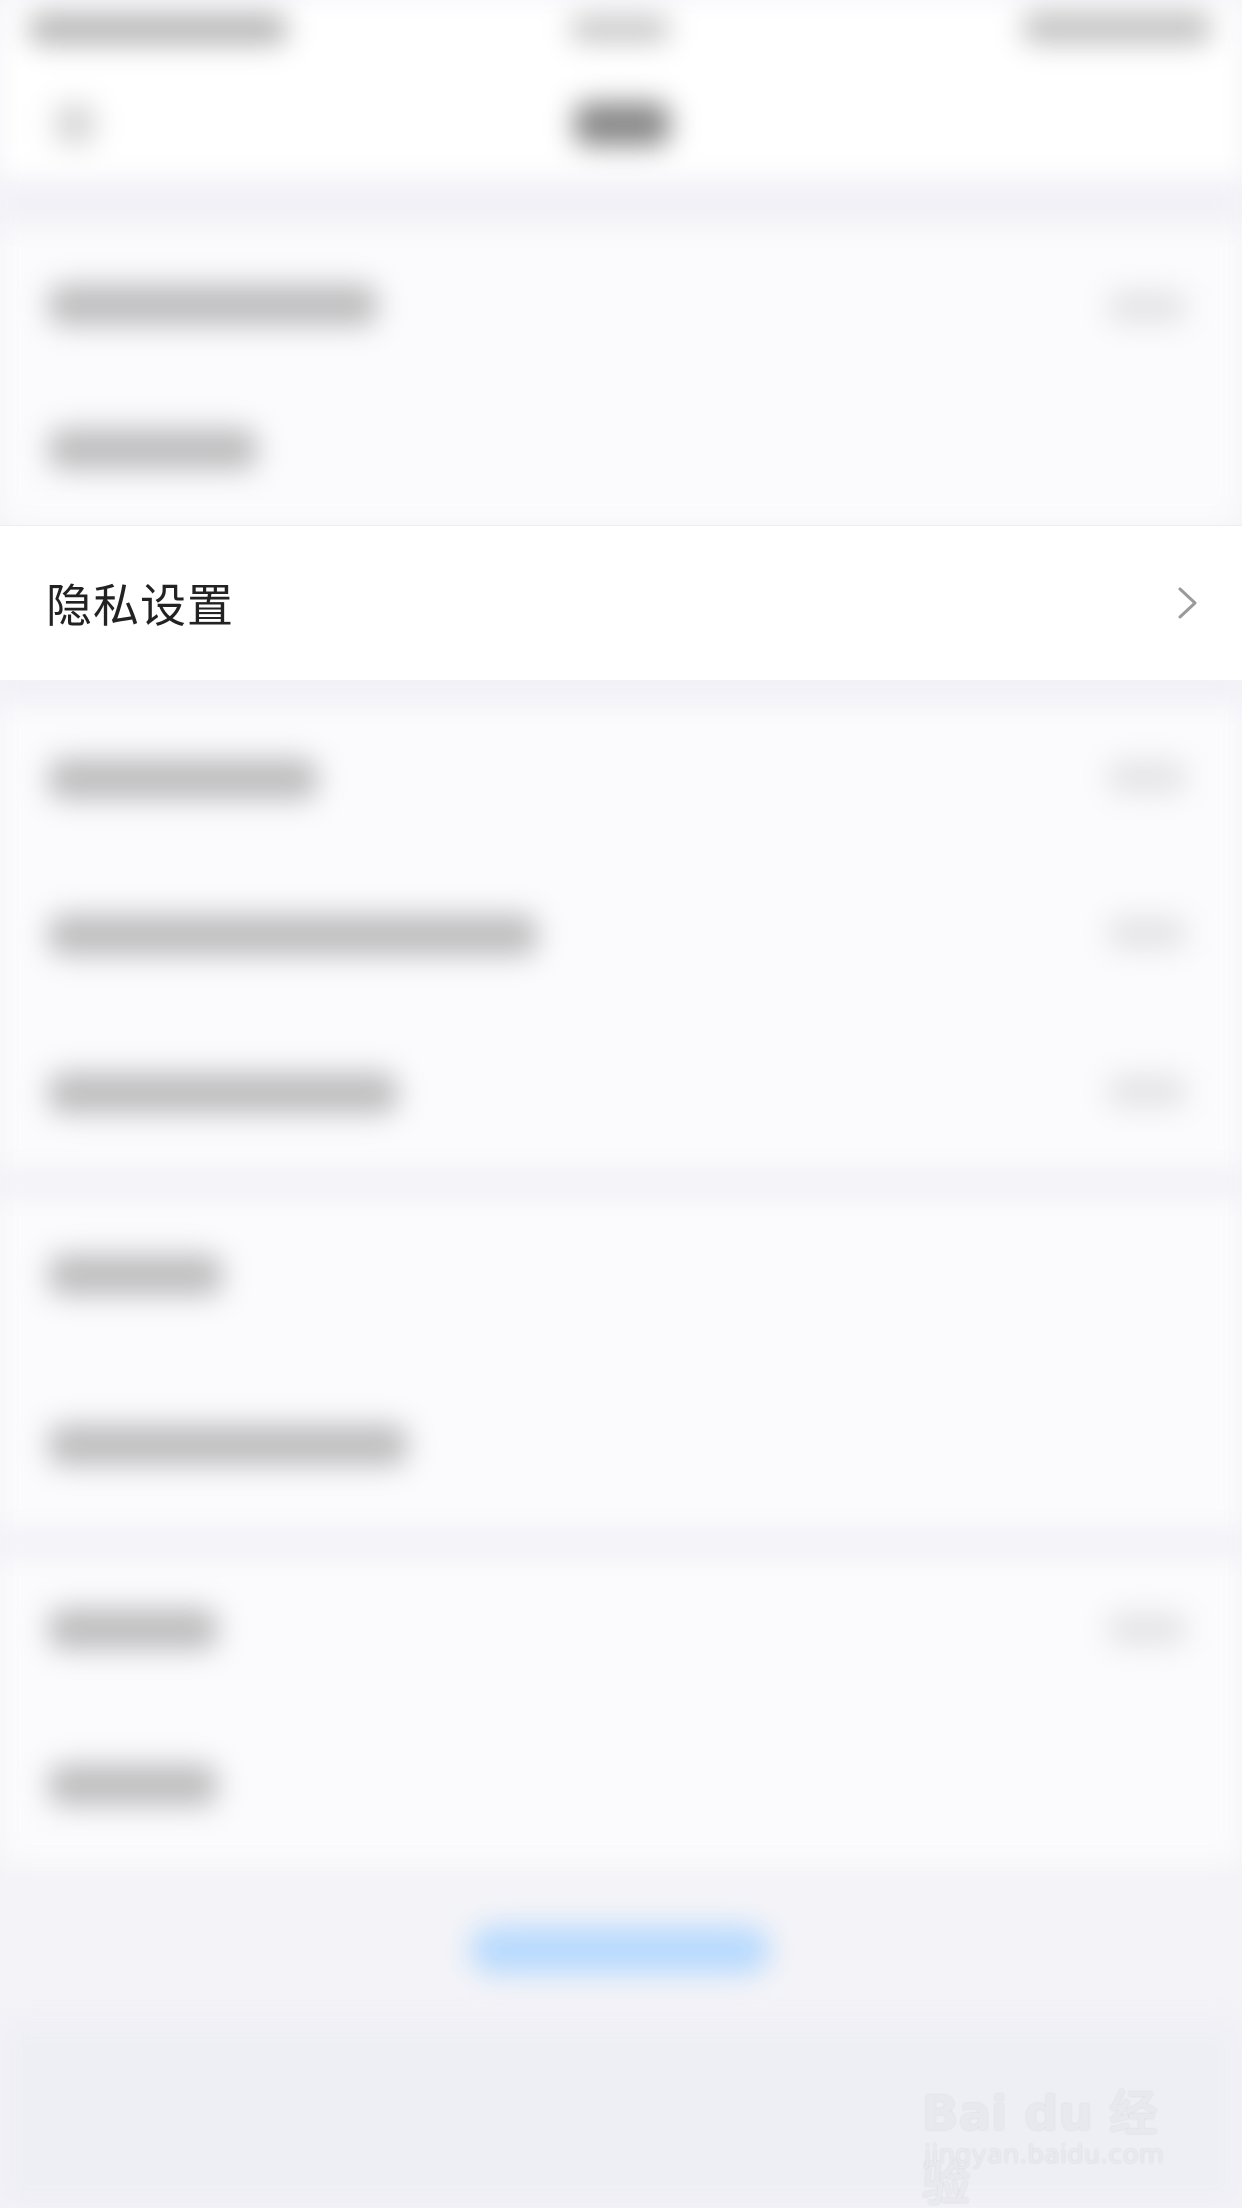  What do you see at coordinates (140, 606) in the screenshot?
I see `privacy-settings-label: 隐私设置` at bounding box center [140, 606].